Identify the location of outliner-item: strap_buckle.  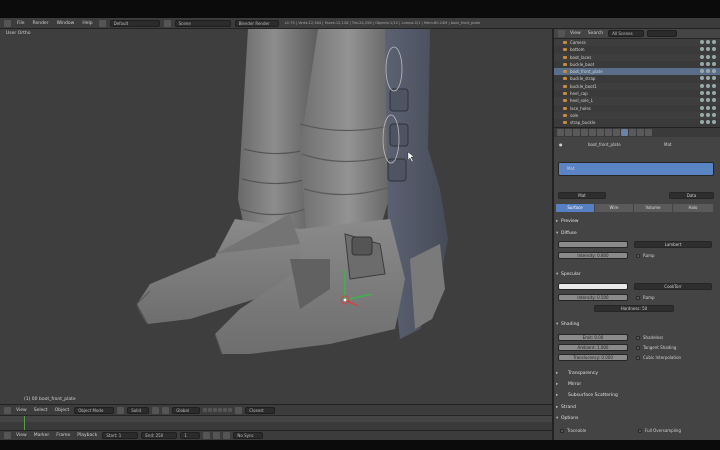
(637, 122).